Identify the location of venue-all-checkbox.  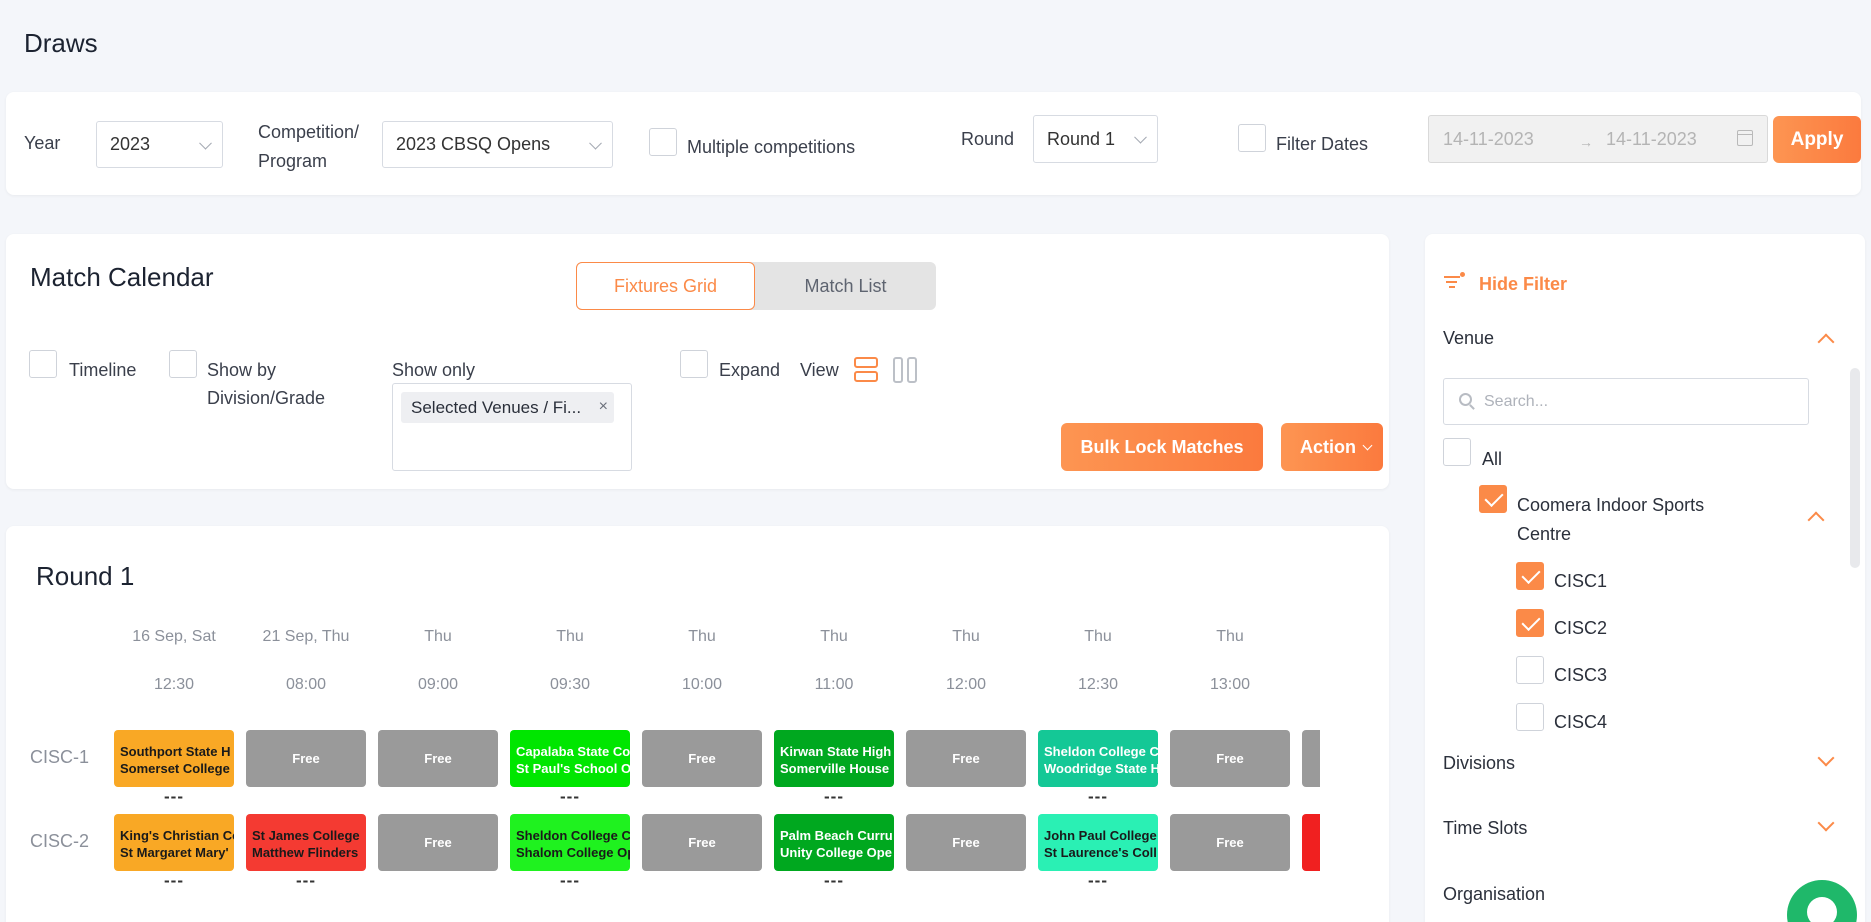
(1457, 452).